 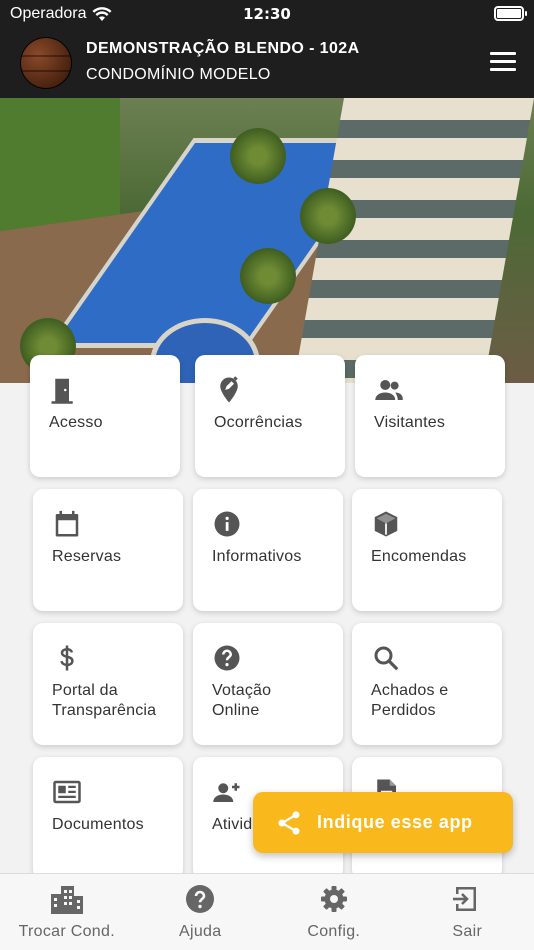 I want to click on tile-votacao-online: Votação Online, so click(x=268, y=684).